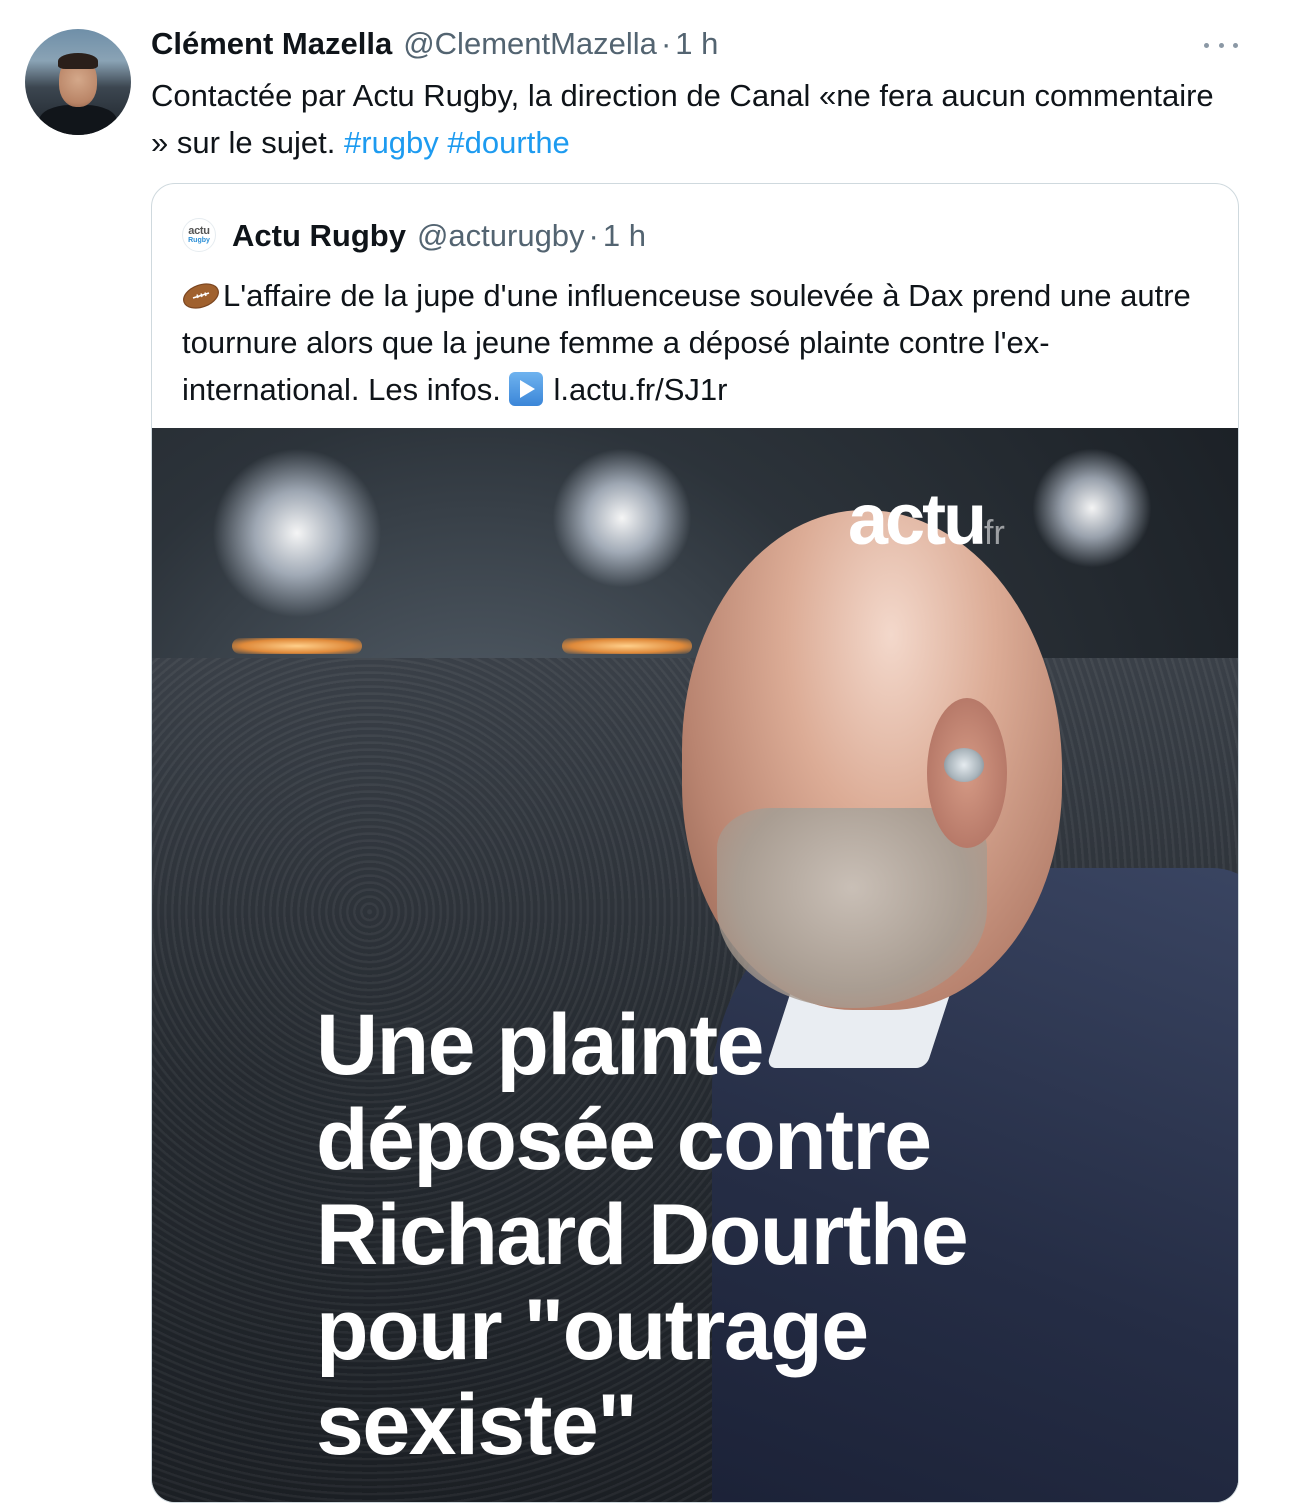  Describe the element at coordinates (319, 236) in the screenshot. I see `quoted-author-display-name: Actu Rugby` at that location.